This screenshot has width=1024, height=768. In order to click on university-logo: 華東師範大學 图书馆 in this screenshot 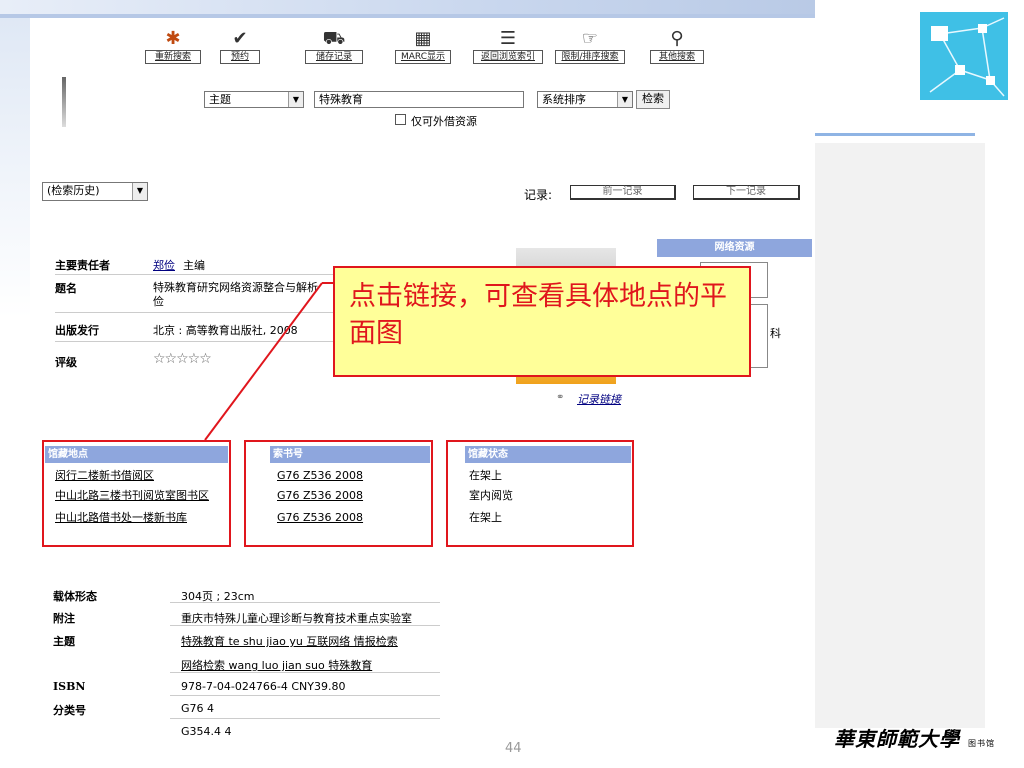, I will do `click(914, 739)`.